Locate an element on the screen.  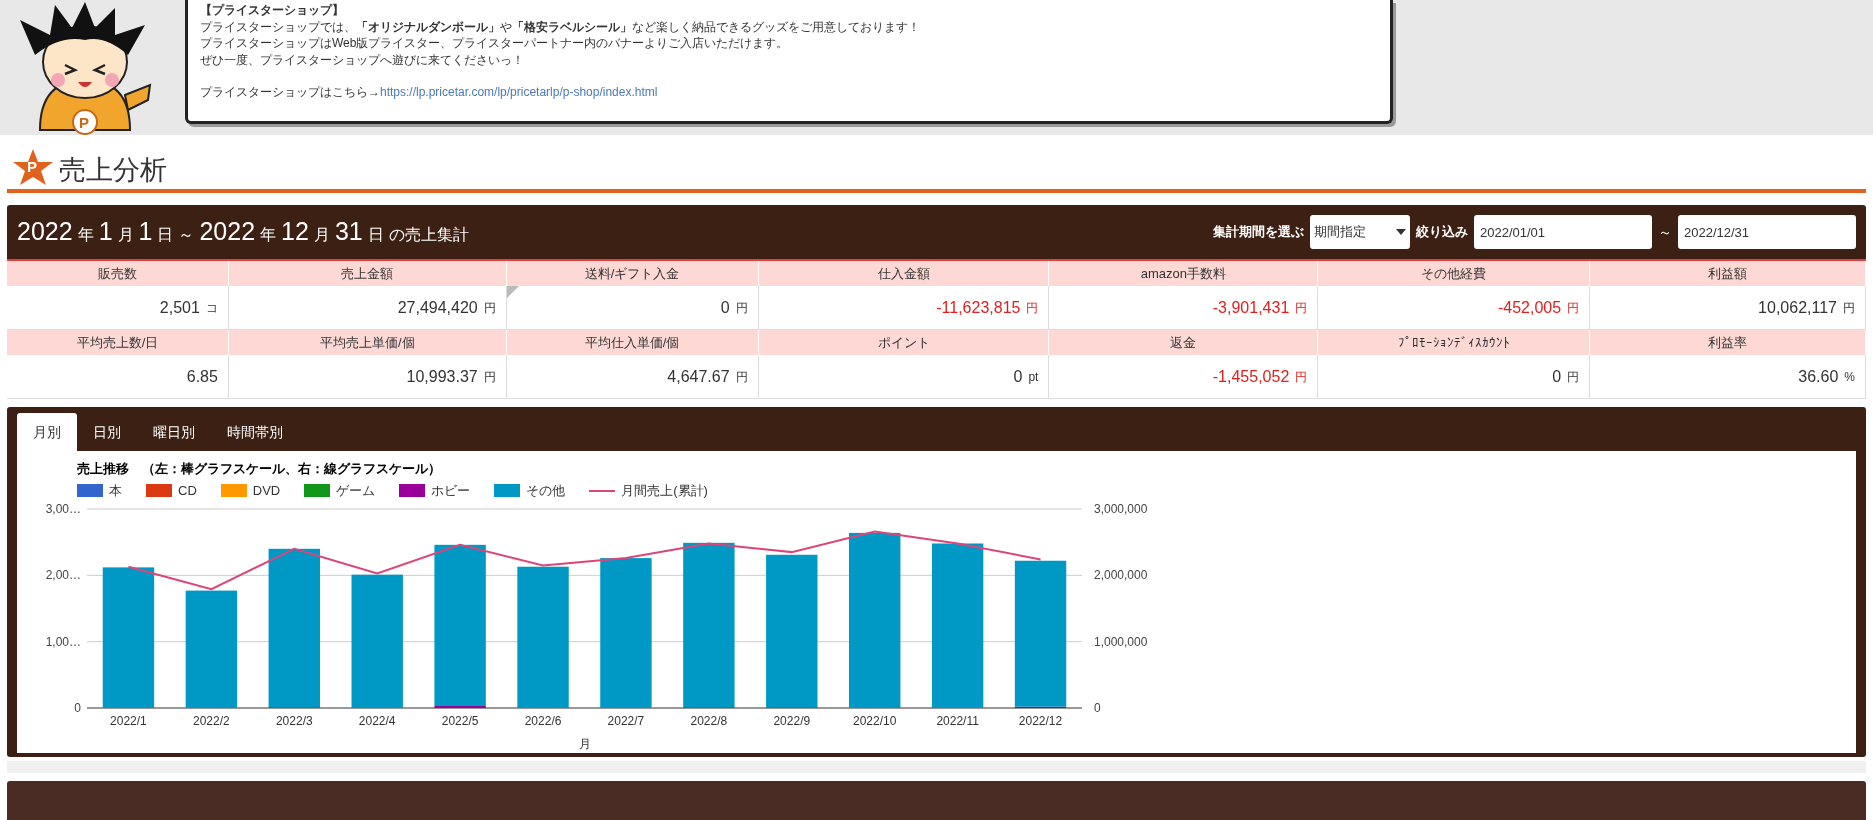
stat-value: -3,901,431 is located at coordinates (1251, 307).